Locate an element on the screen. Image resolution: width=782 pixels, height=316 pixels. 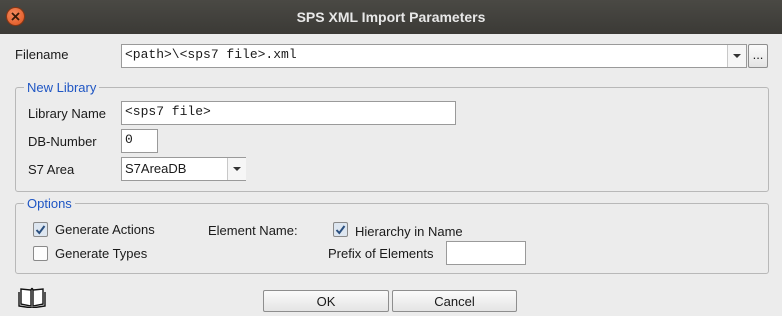
ok-button: OK is located at coordinates (326, 301).